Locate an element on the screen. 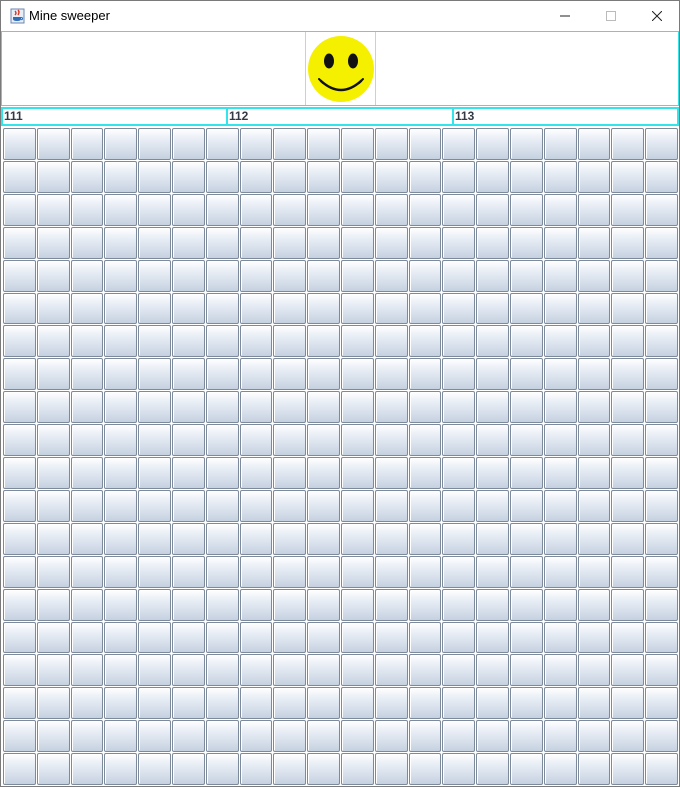 The image size is (680, 787). title-bar: Mine sweeper is located at coordinates (340, 16).